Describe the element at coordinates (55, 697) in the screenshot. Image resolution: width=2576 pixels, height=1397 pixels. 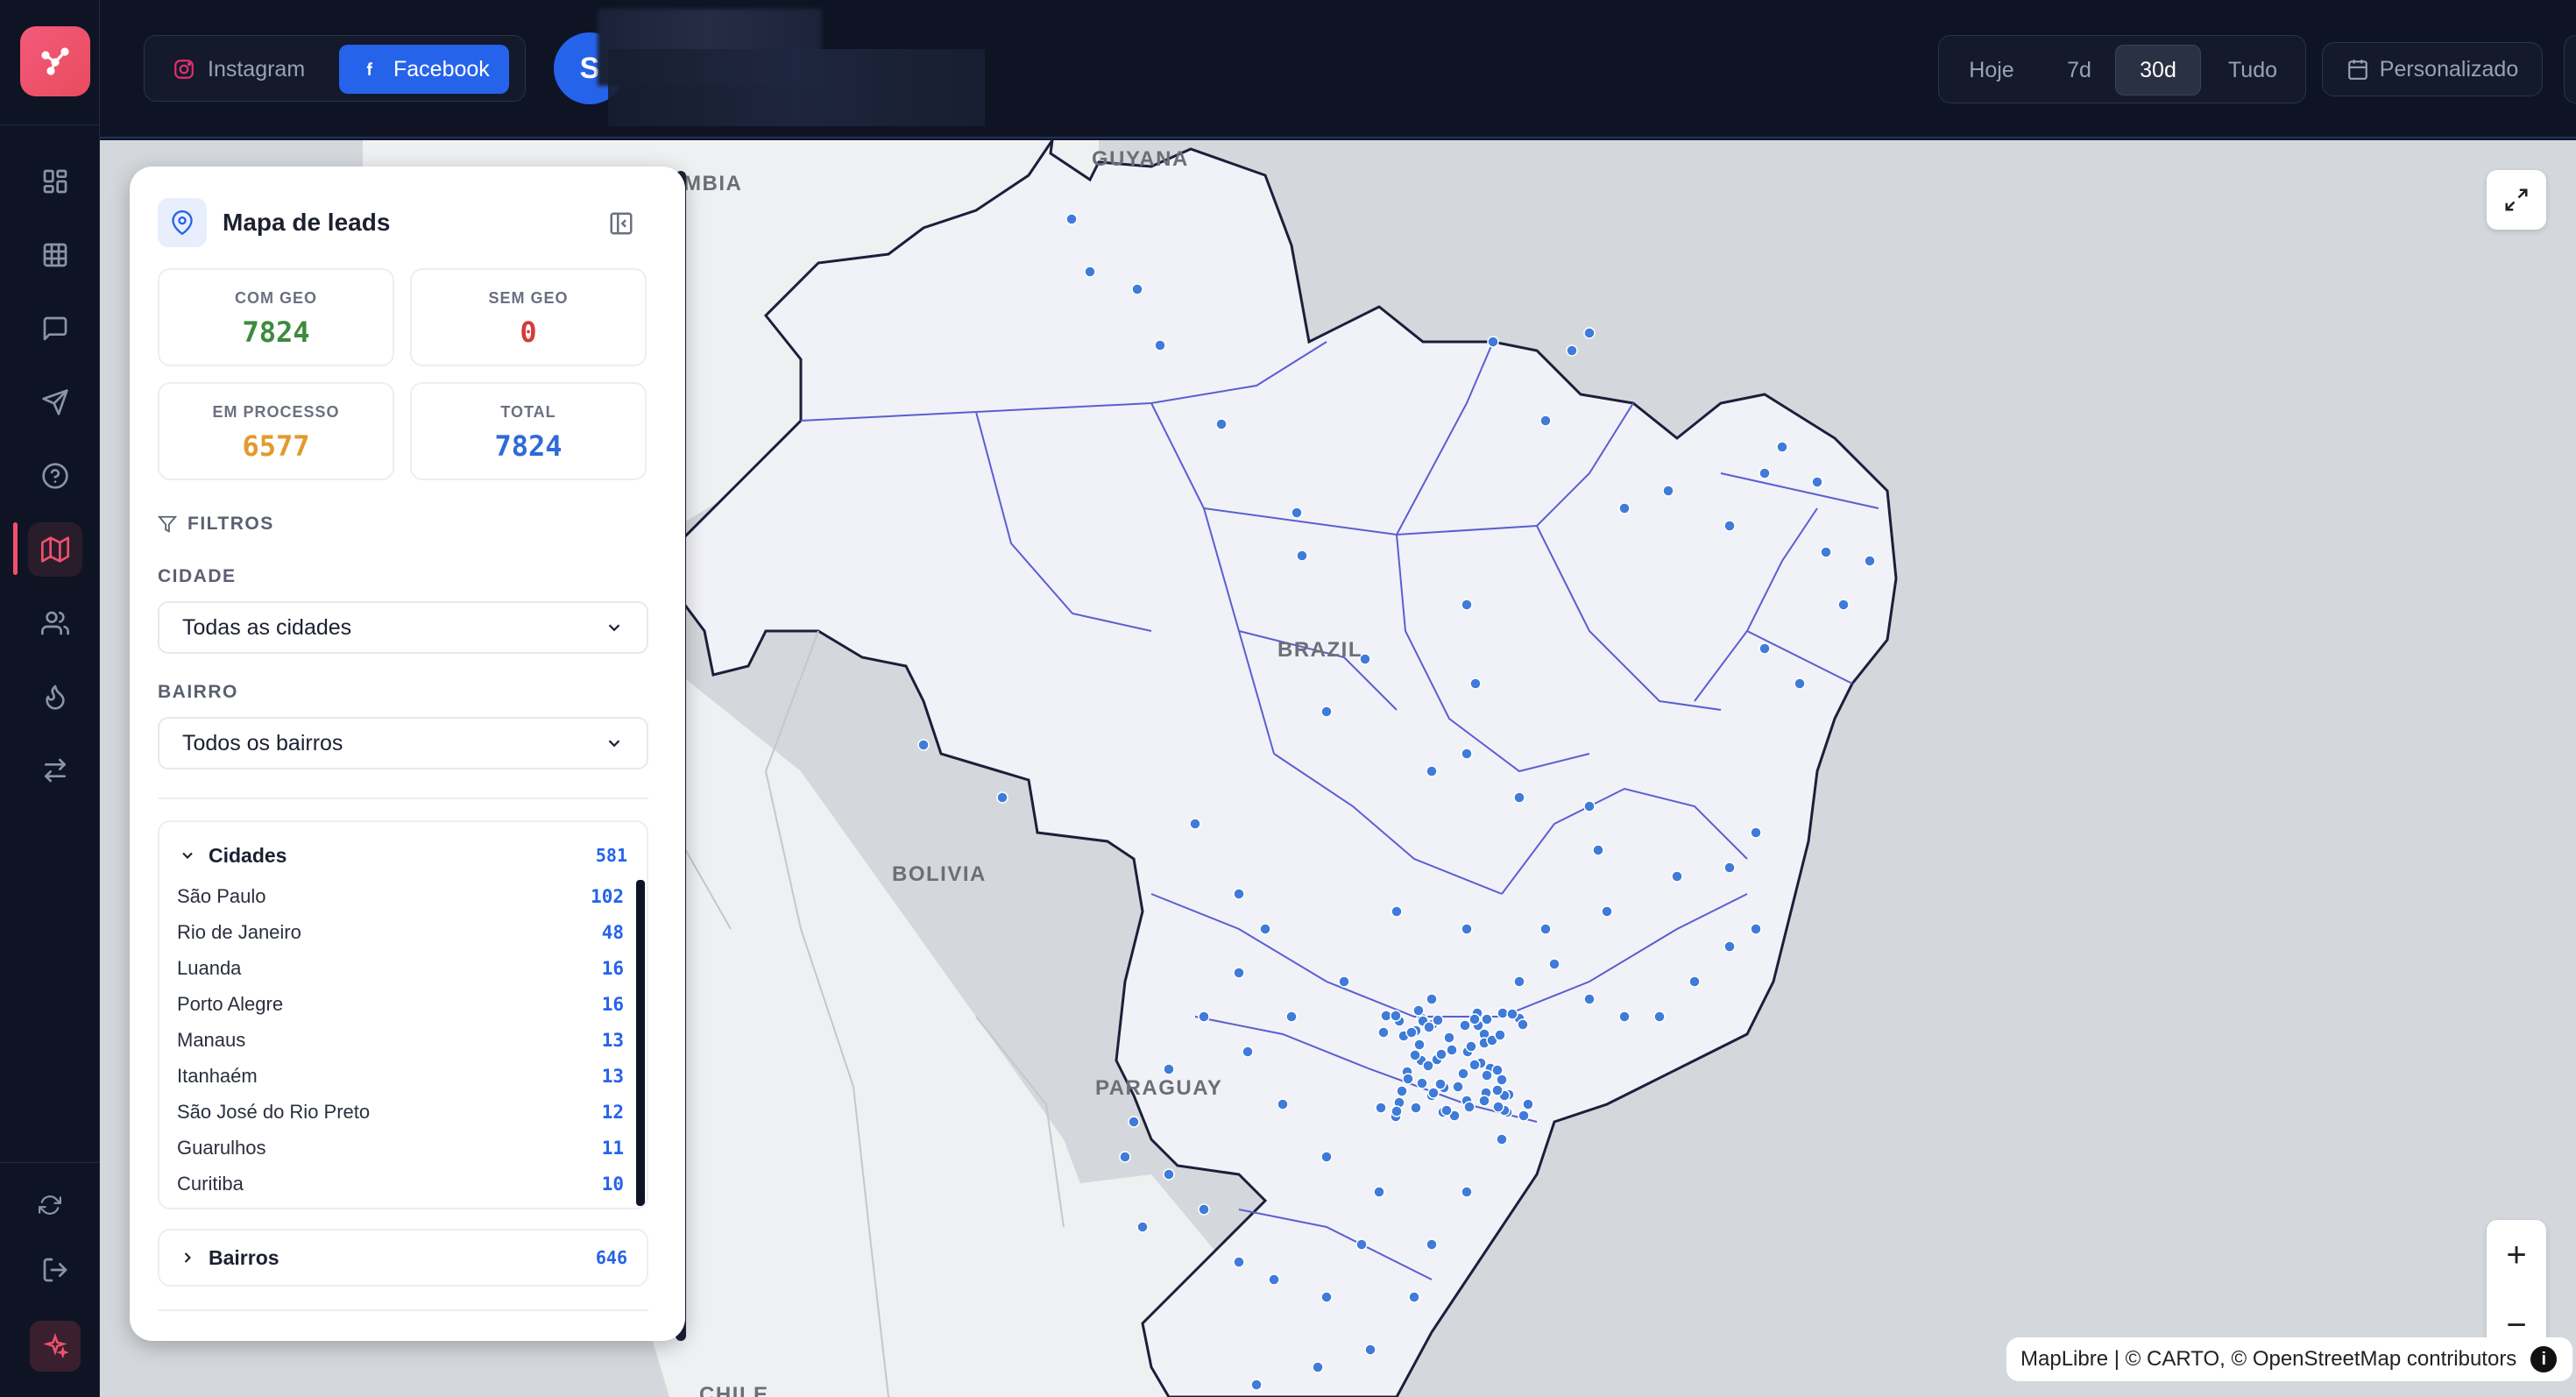
I see `nav-hot` at that location.